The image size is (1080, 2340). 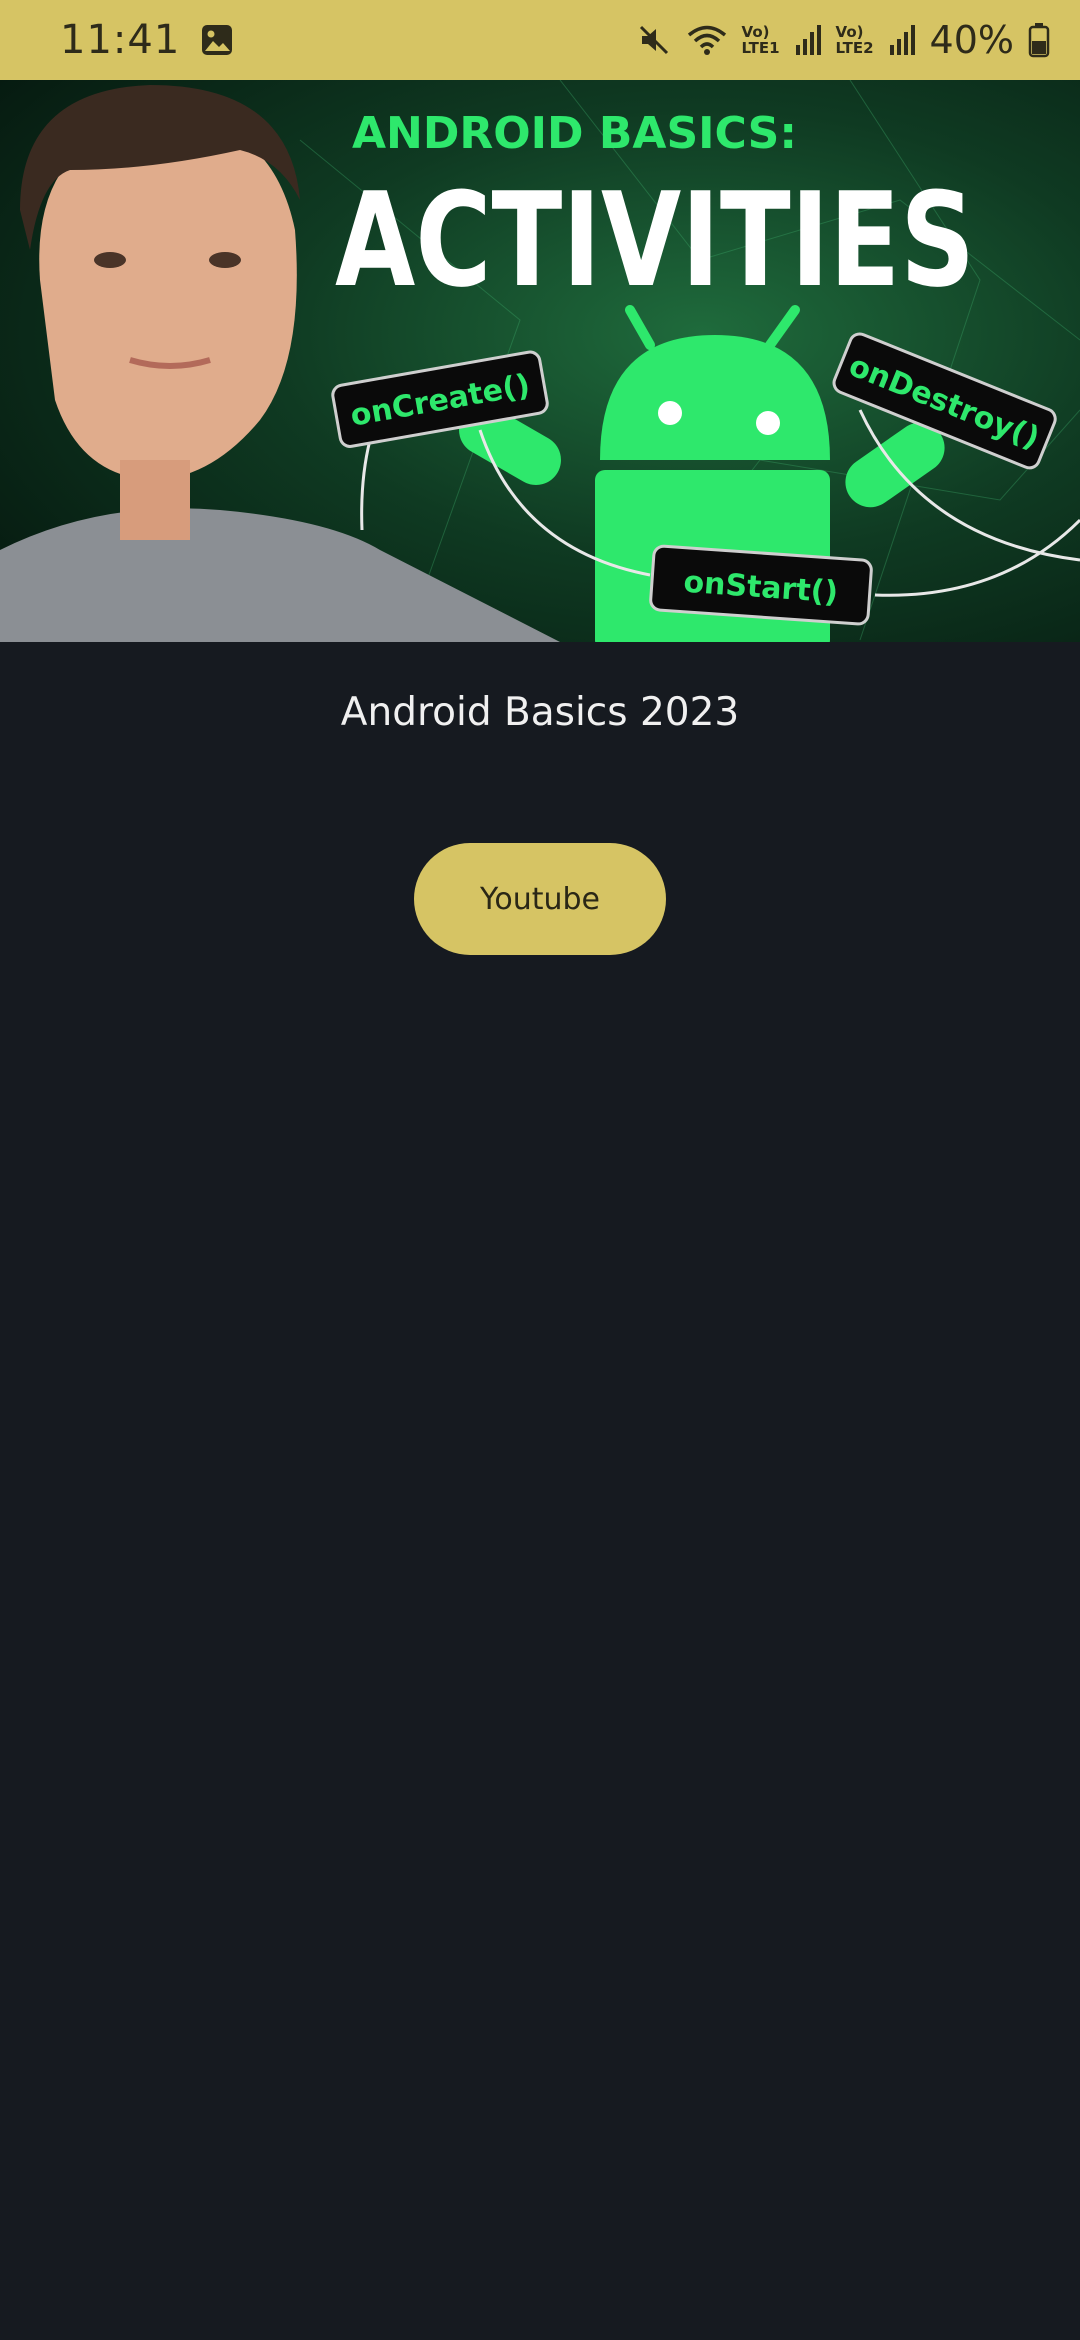 I want to click on gallery-notification-icon, so click(x=217, y=40).